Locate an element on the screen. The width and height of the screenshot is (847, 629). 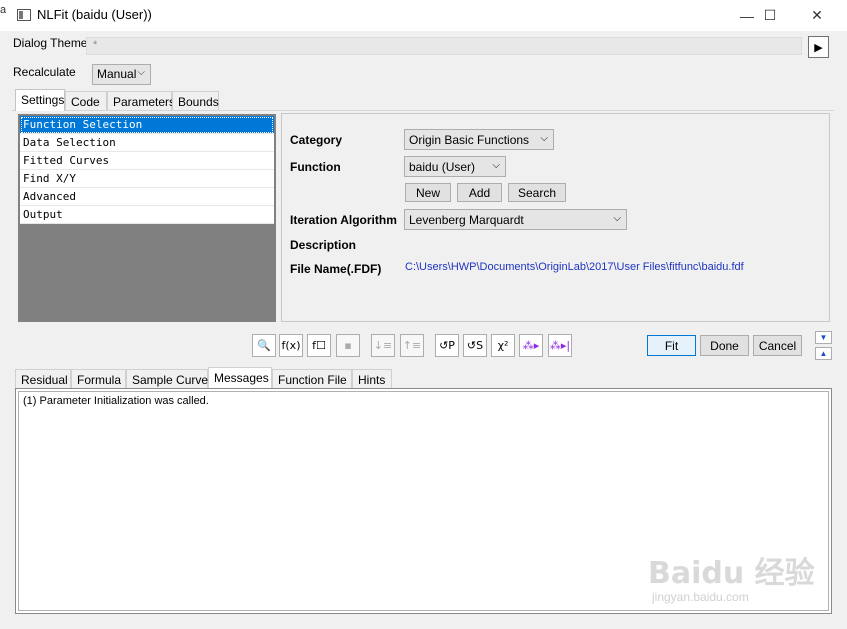
expand-up-button: ▲ is located at coordinates (823, 353).